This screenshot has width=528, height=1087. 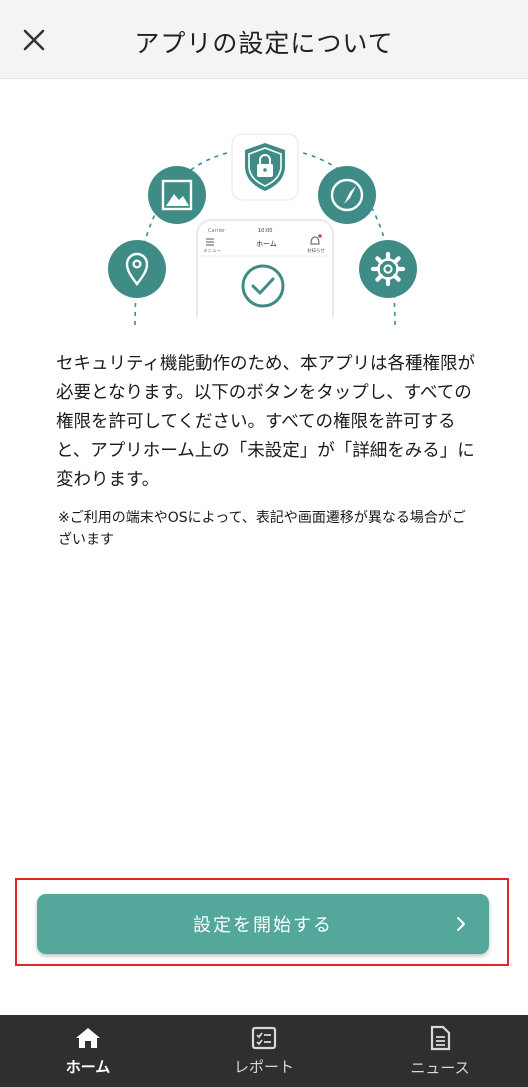 I want to click on start-settings-button: 設定を開始する, so click(x=263, y=924).